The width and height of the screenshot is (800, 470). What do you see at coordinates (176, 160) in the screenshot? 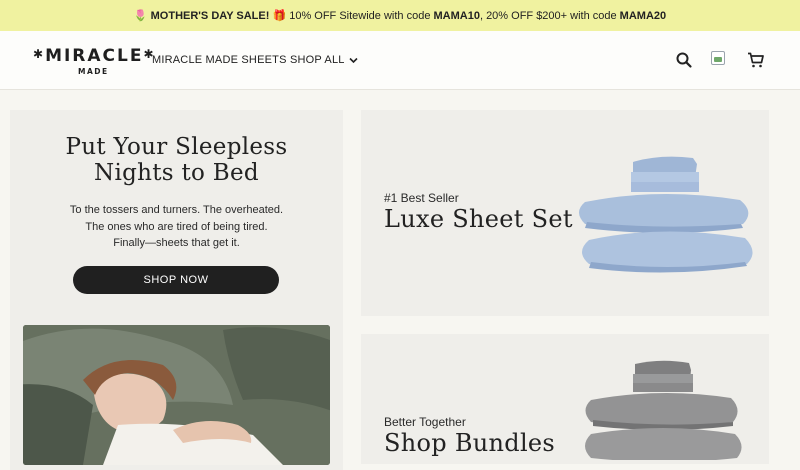
I see `hero-title: Put Your Sleepless Nights to Bed` at bounding box center [176, 160].